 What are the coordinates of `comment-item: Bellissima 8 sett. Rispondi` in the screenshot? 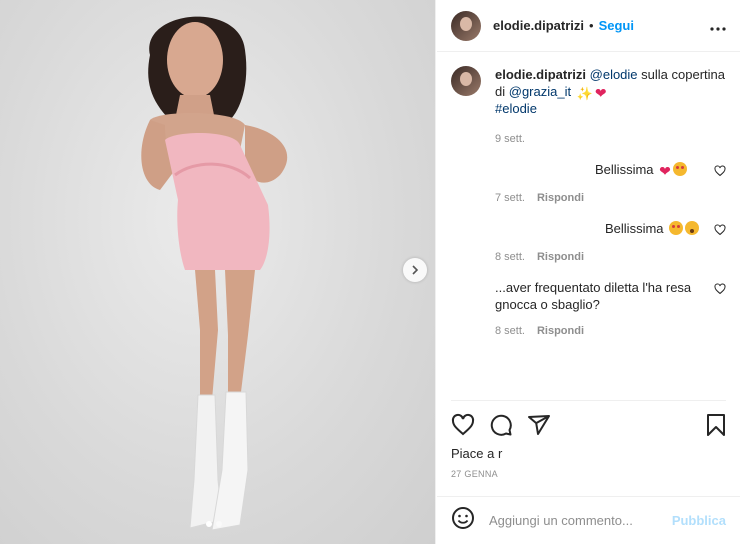 It's located at (610, 241).